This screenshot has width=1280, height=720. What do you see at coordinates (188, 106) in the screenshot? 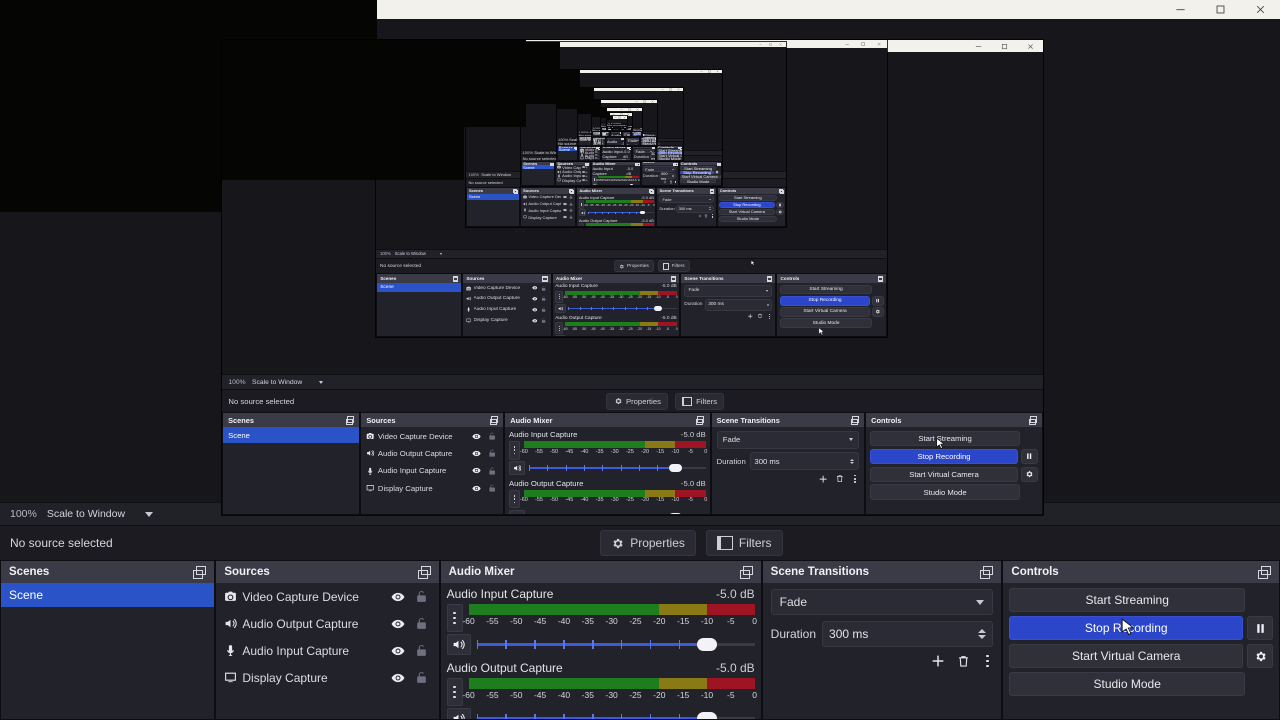
I see `video-capture-device-output` at bounding box center [188, 106].